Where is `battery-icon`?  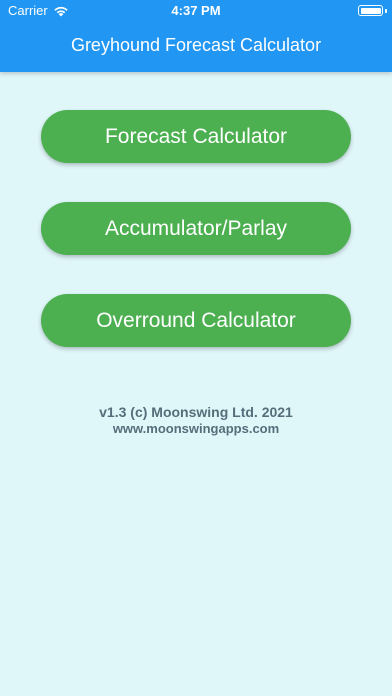 battery-icon is located at coordinates (370, 10).